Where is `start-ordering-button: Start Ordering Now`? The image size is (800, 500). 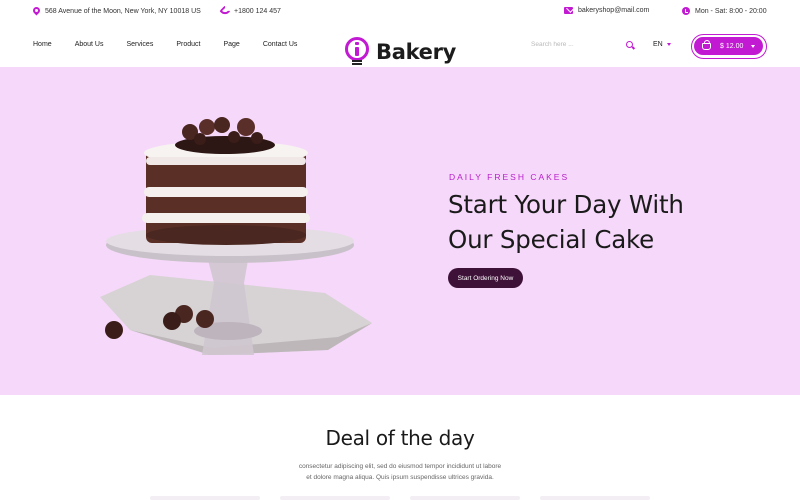
start-ordering-button: Start Ordering Now is located at coordinates (485, 278).